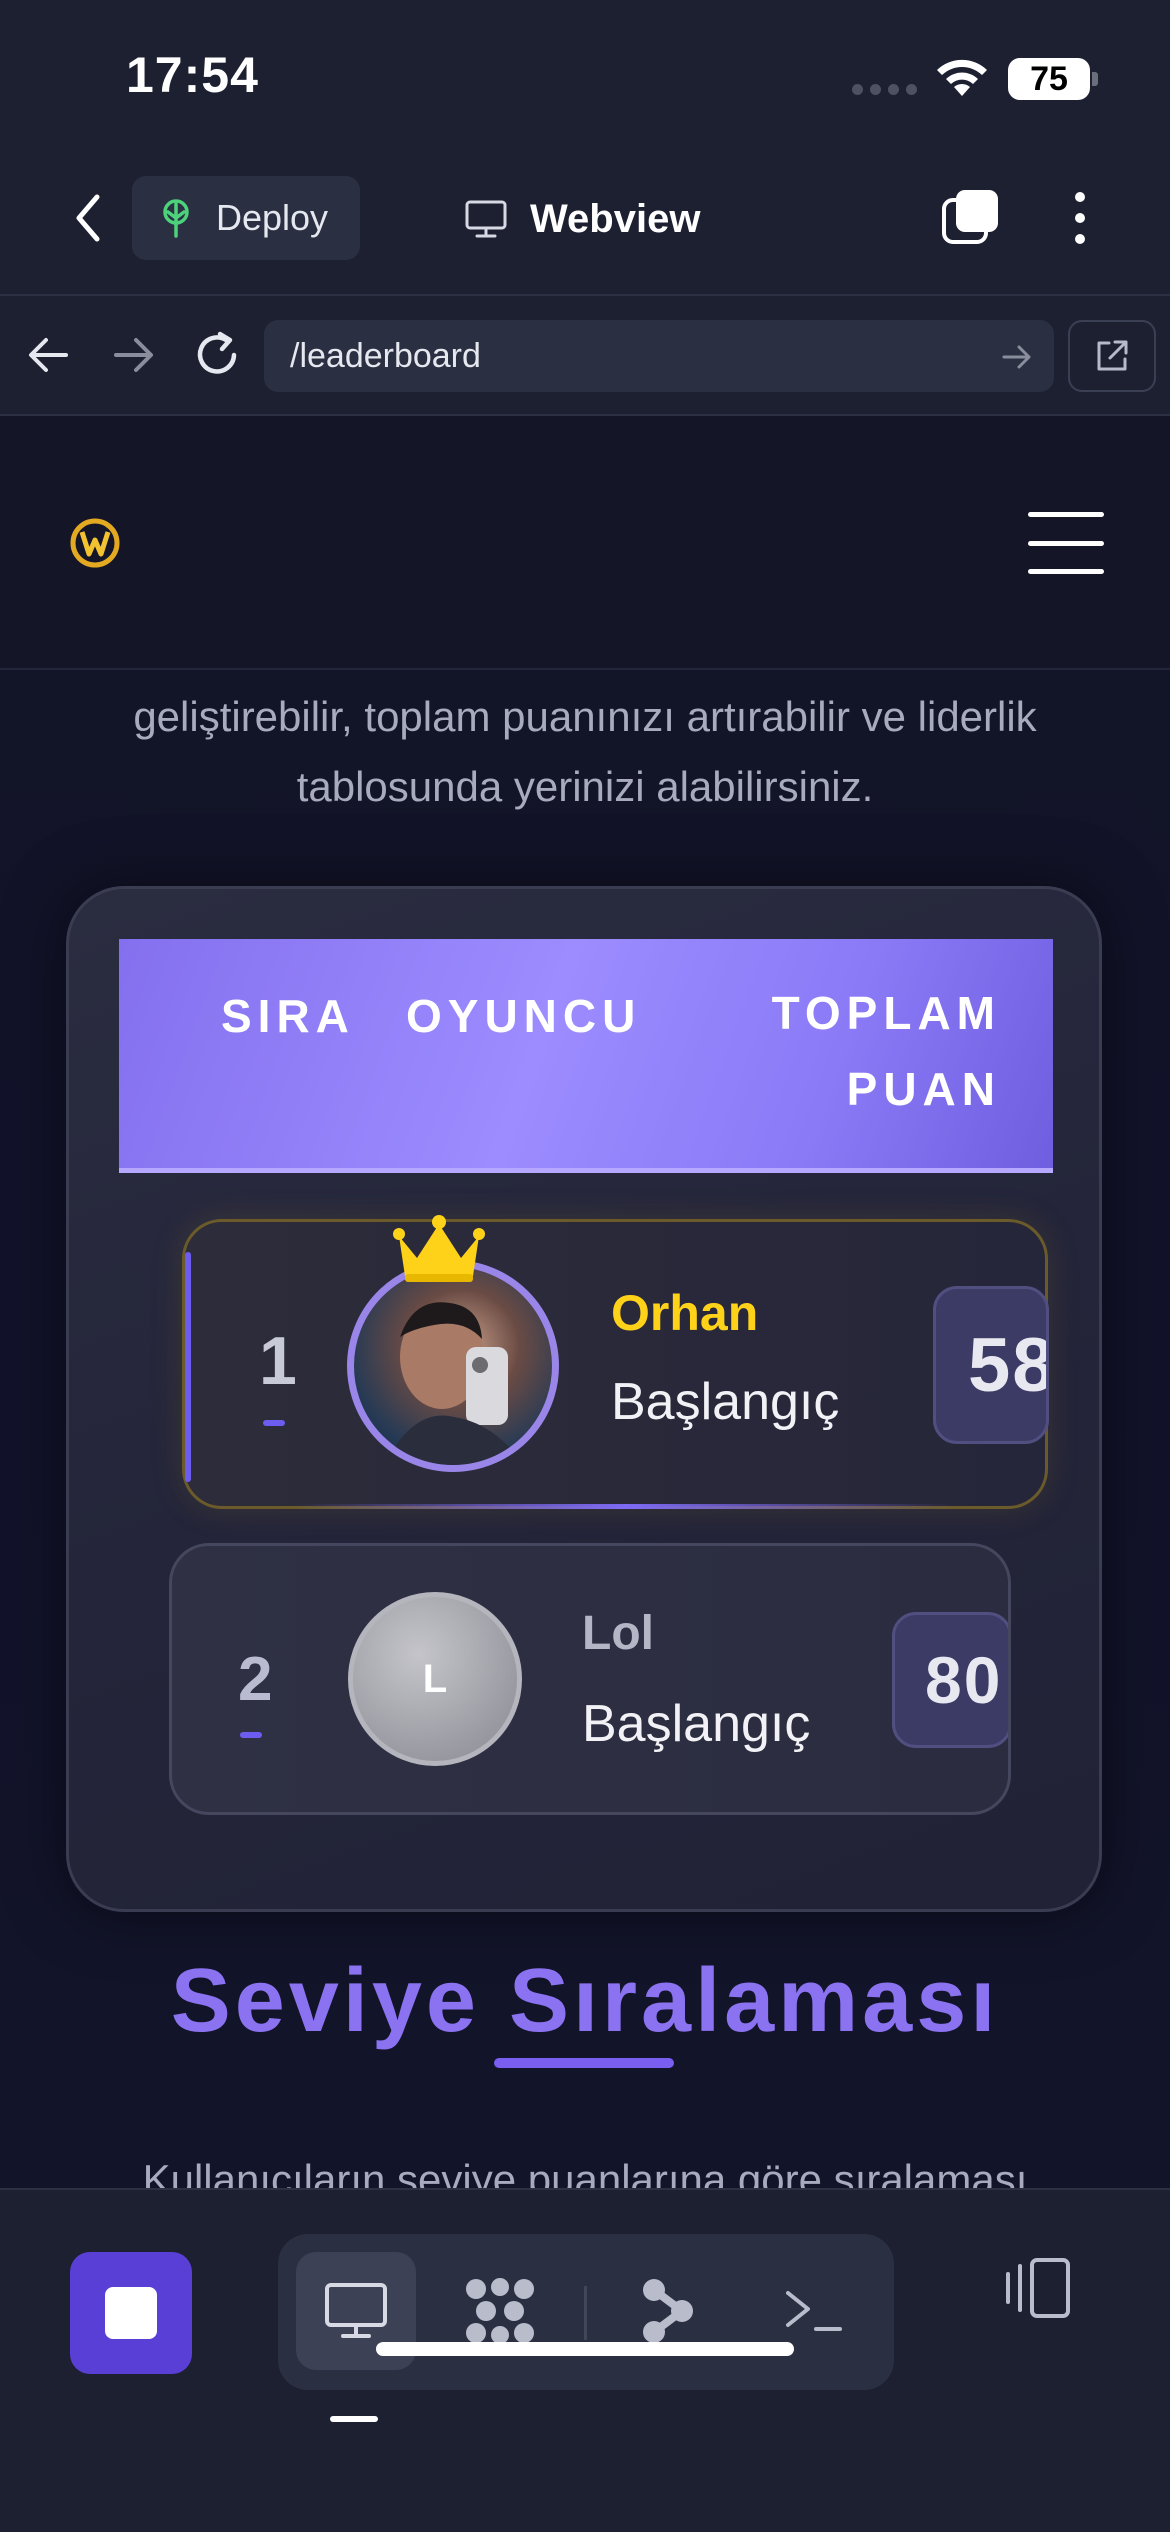  What do you see at coordinates (1066, 543) in the screenshot?
I see `hamburger-icon` at bounding box center [1066, 543].